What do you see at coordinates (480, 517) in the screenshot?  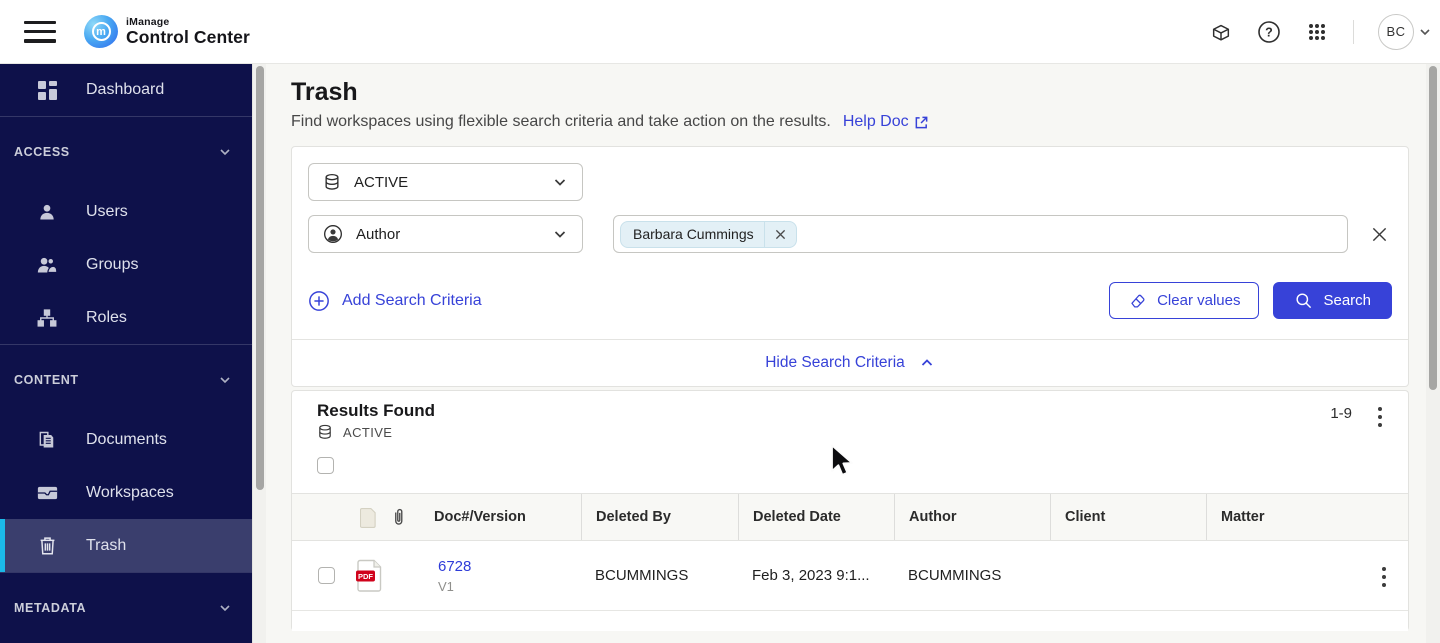 I see `column-header-doc-version: Doc#/Version` at bounding box center [480, 517].